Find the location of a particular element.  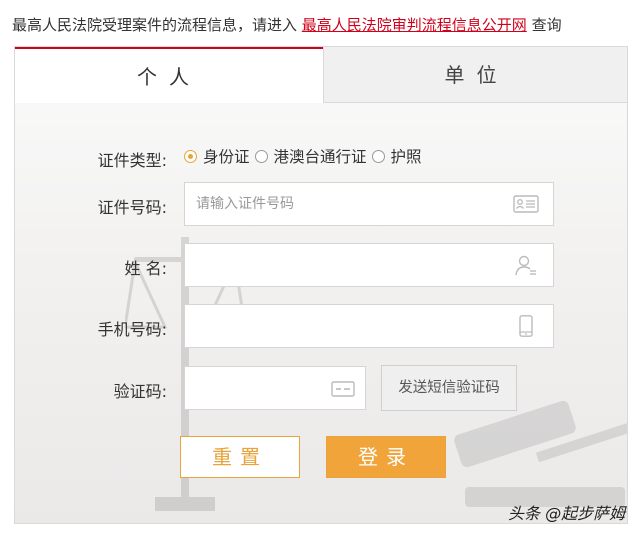

radio-passport-label: 护照 is located at coordinates (406, 157).